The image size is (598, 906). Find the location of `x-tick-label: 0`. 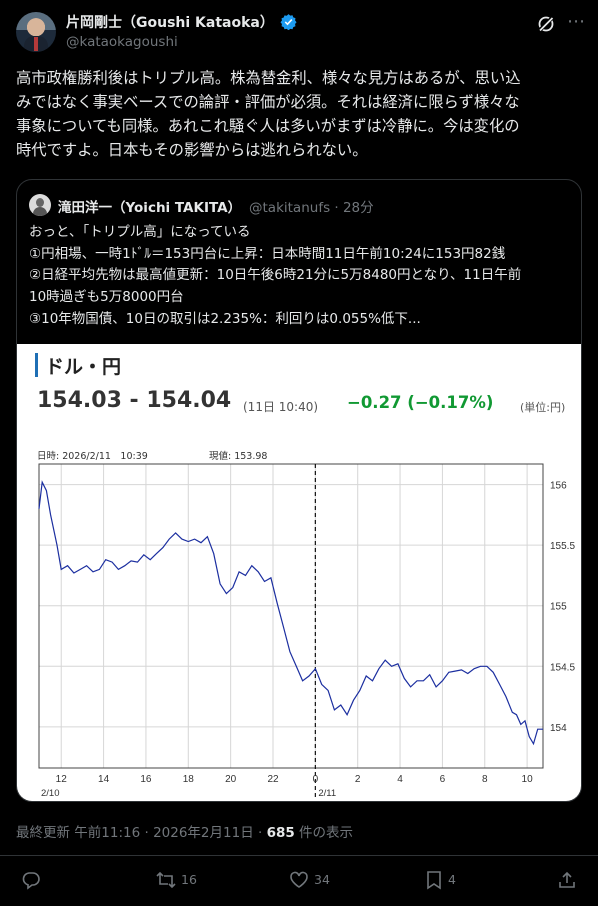

x-tick-label: 0 is located at coordinates (316, 779).